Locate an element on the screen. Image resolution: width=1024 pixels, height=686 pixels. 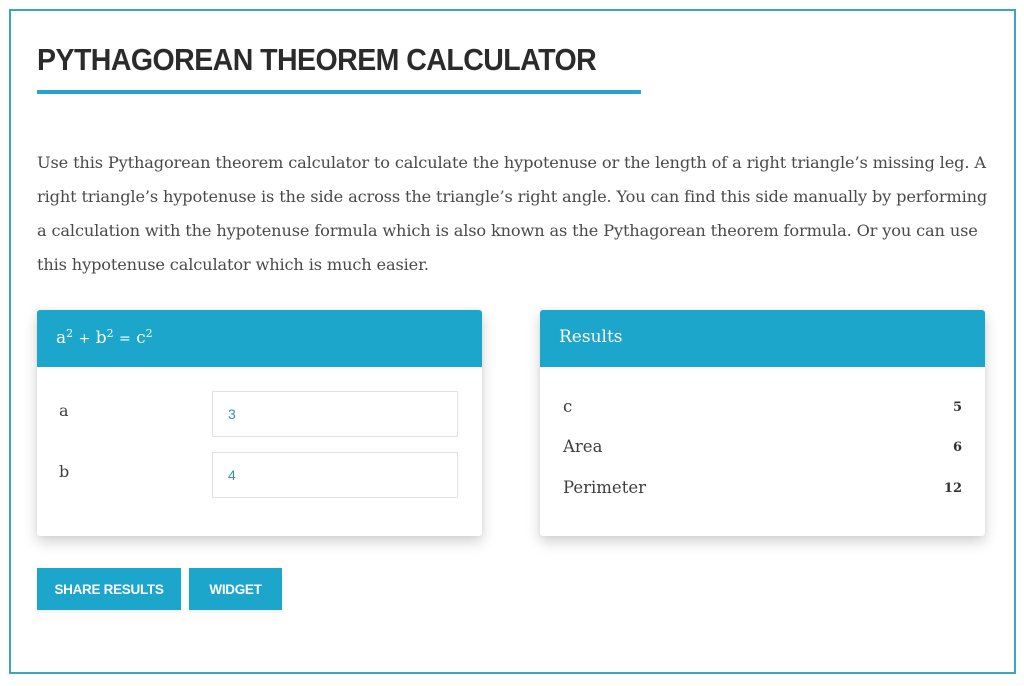
side-b-input is located at coordinates (335, 475).